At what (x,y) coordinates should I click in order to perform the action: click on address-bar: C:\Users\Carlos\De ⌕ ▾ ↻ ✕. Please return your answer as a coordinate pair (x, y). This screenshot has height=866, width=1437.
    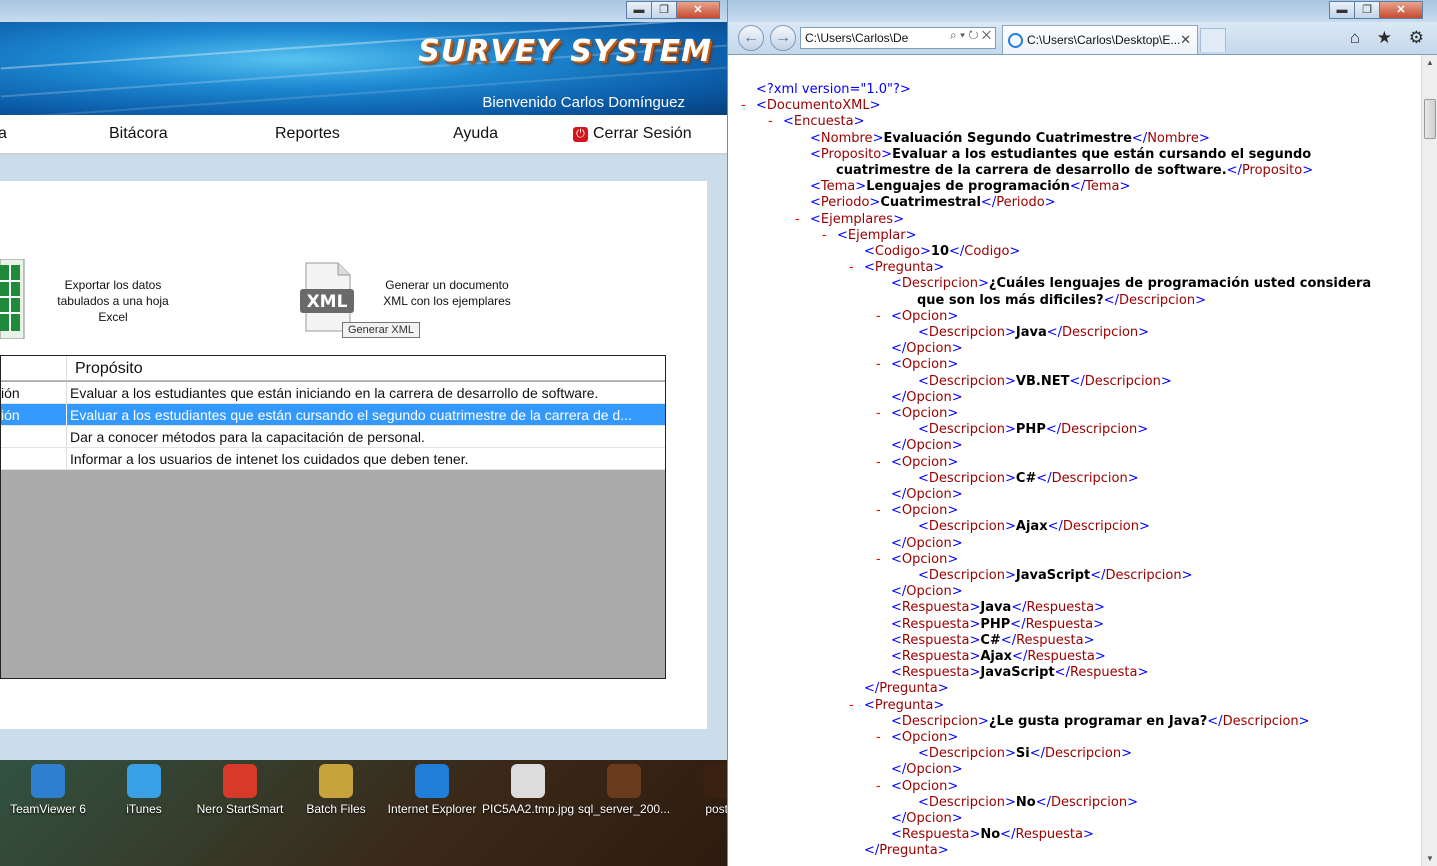
    Looking at the image, I should click on (898, 38).